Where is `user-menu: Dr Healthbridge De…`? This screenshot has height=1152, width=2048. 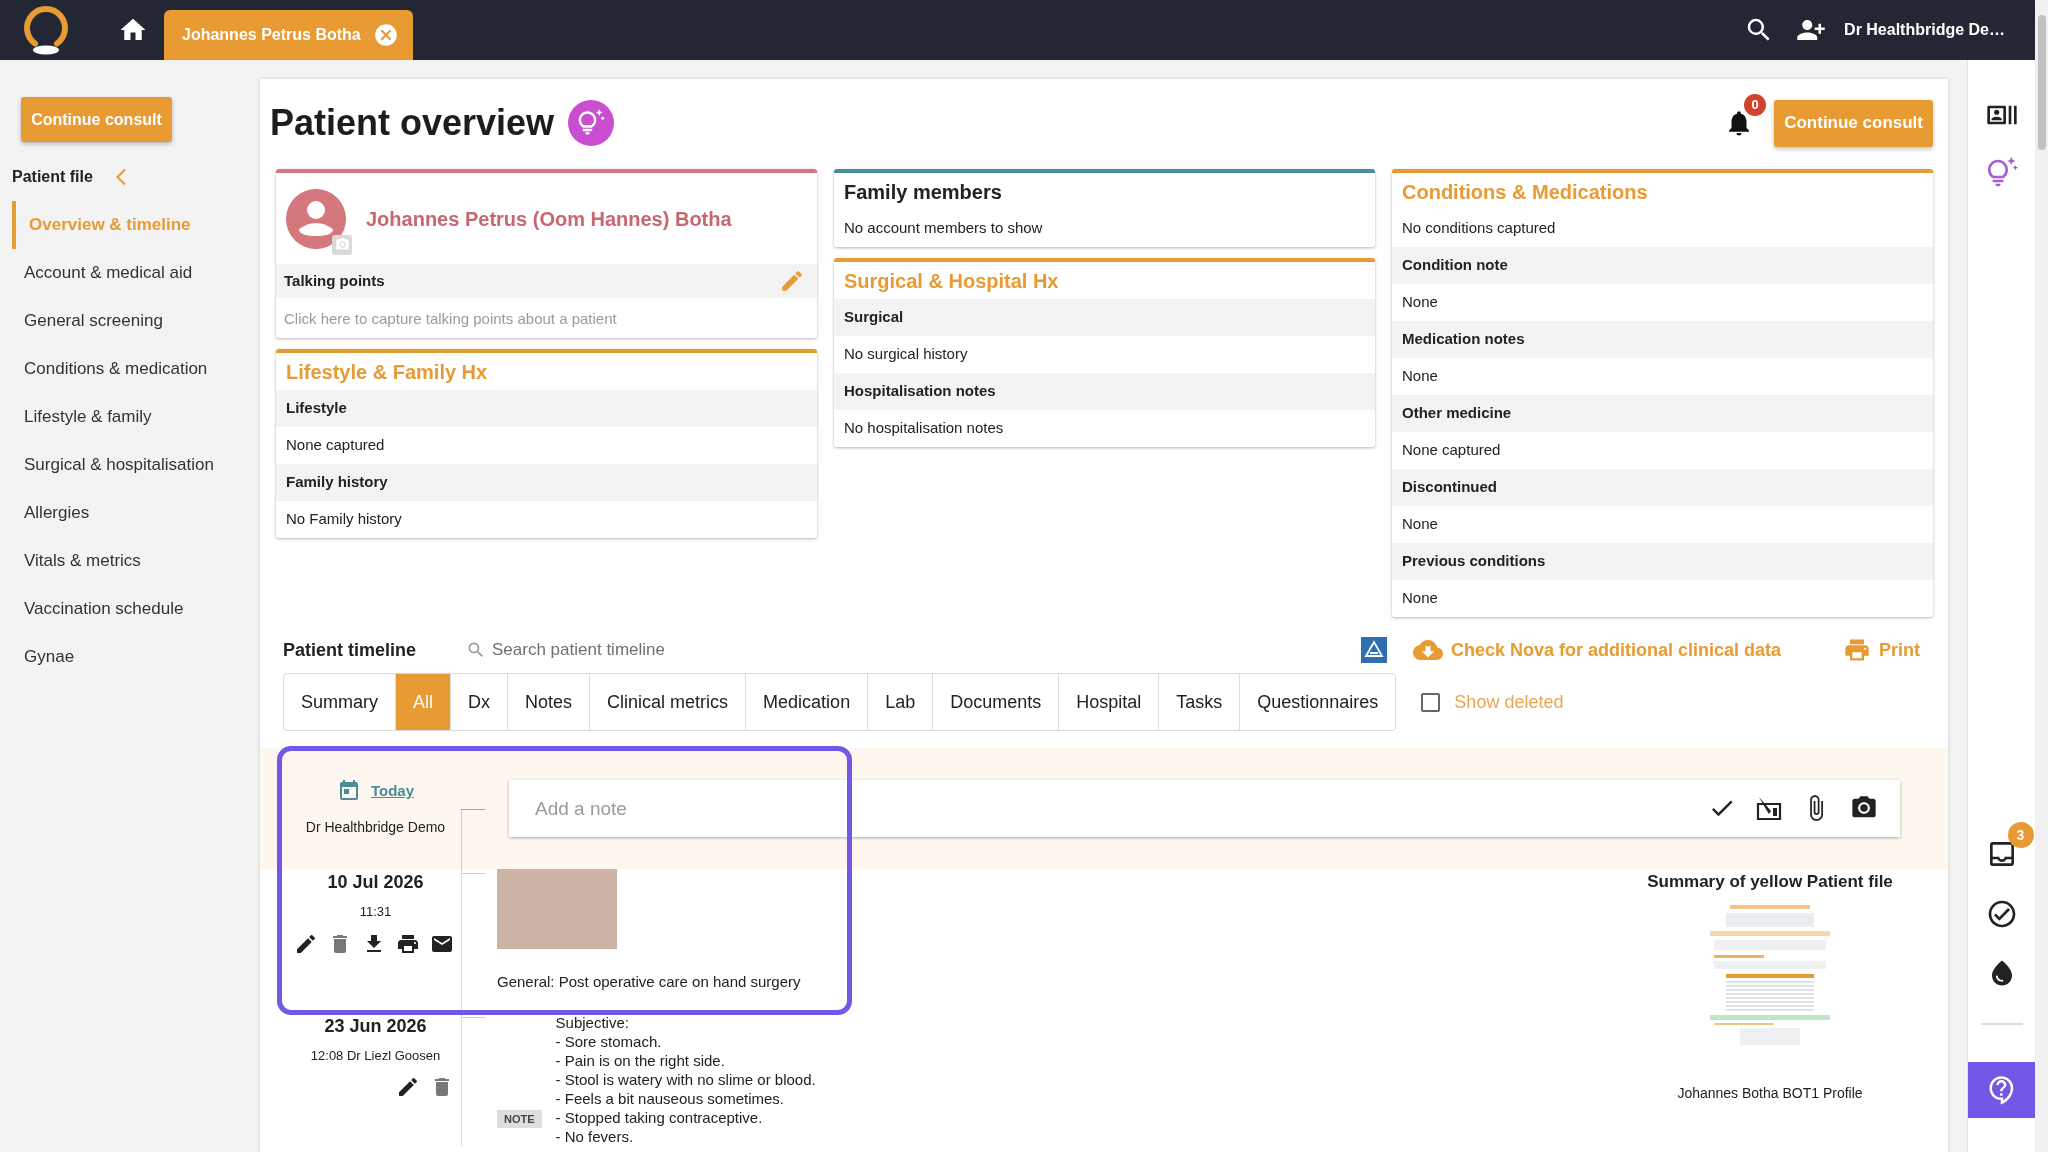 user-menu: Dr Healthbridge De… is located at coordinates (1924, 30).